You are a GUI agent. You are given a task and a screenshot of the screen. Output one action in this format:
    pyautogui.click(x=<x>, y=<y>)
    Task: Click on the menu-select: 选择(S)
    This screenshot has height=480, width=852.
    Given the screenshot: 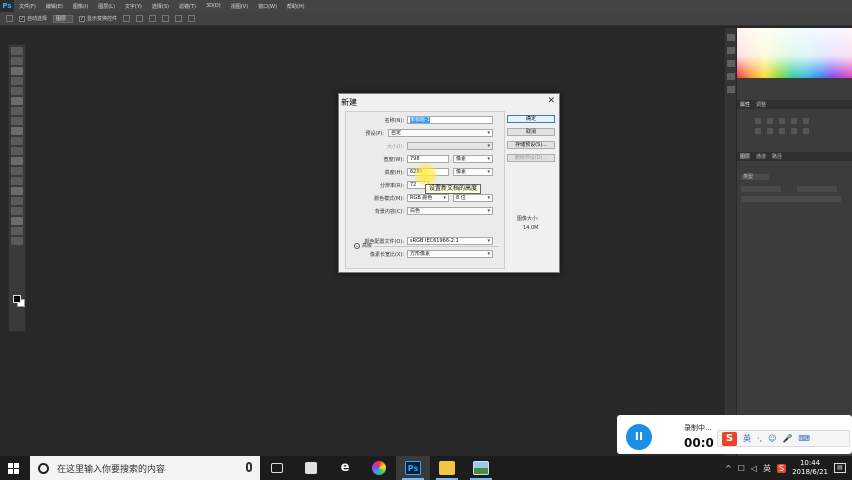 What is the action you would take?
    pyautogui.click(x=160, y=6)
    